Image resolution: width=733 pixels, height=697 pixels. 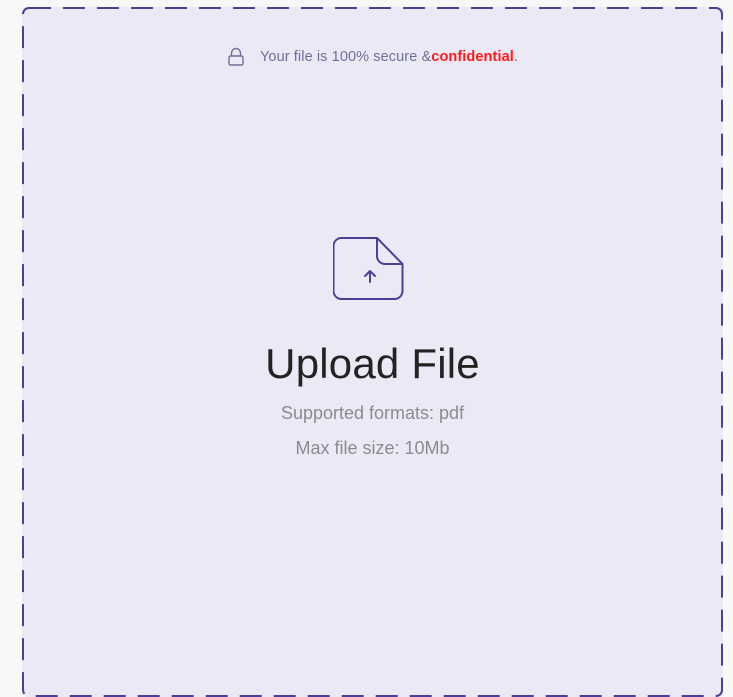 I want to click on max-file-size-text: Max file size: 10Mb, so click(x=372, y=448).